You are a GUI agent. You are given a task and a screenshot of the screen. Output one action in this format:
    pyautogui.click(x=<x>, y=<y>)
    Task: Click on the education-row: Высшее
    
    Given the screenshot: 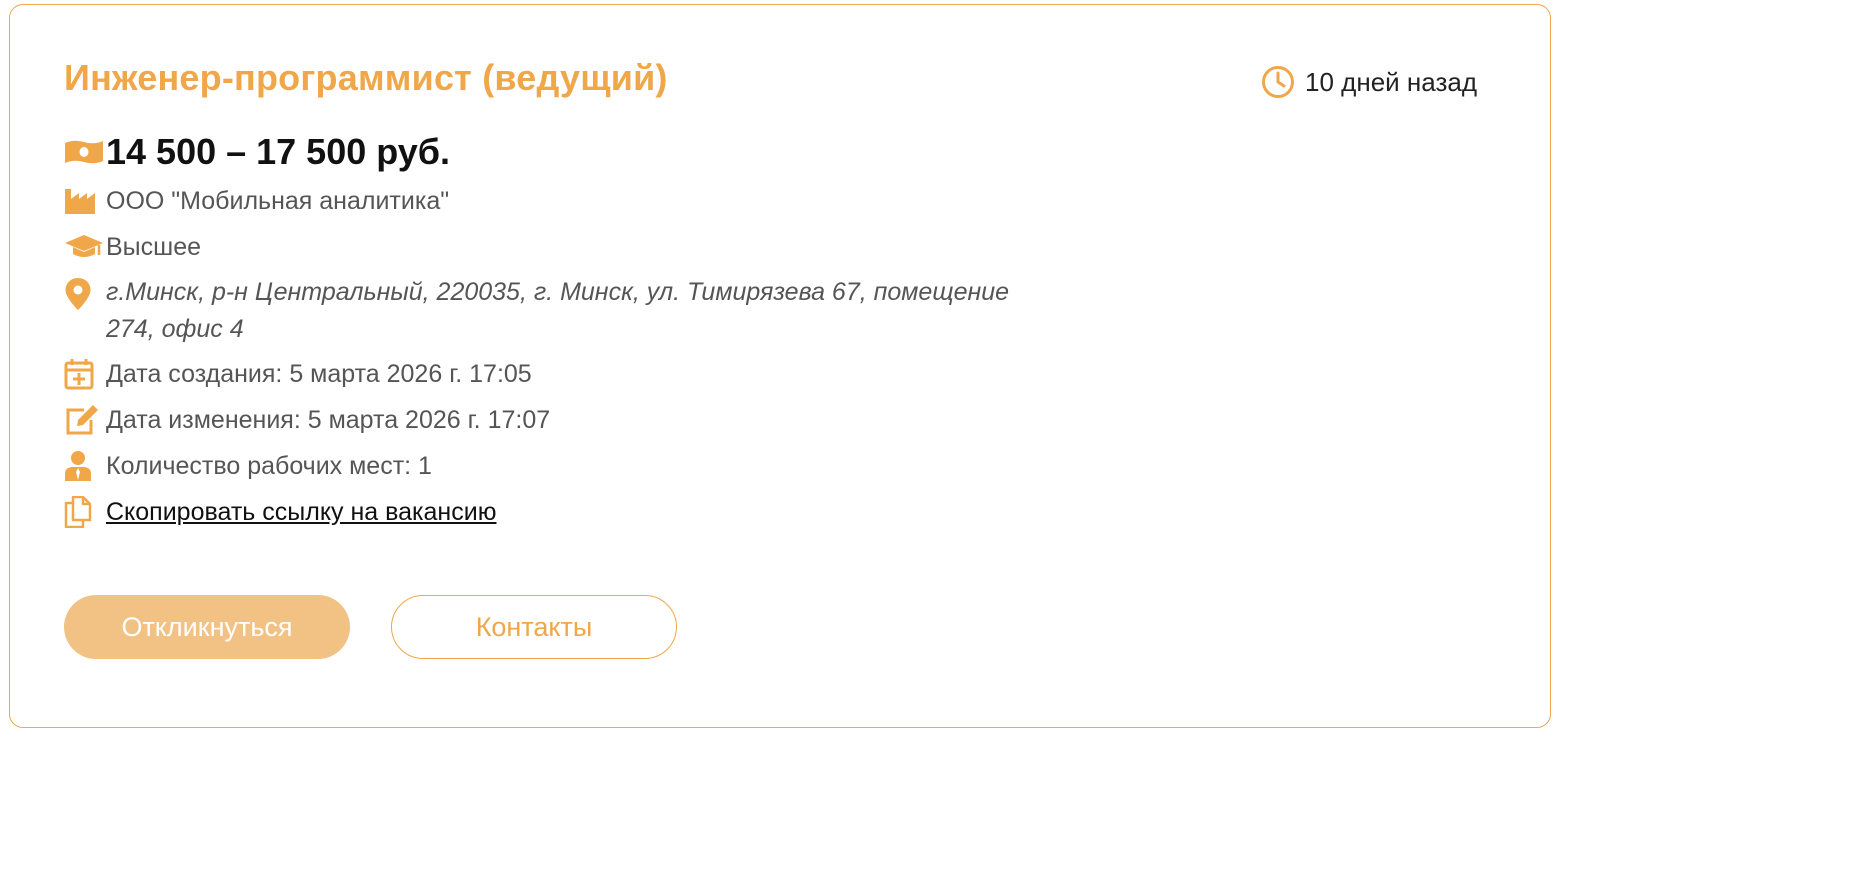 What is the action you would take?
    pyautogui.click(x=132, y=247)
    